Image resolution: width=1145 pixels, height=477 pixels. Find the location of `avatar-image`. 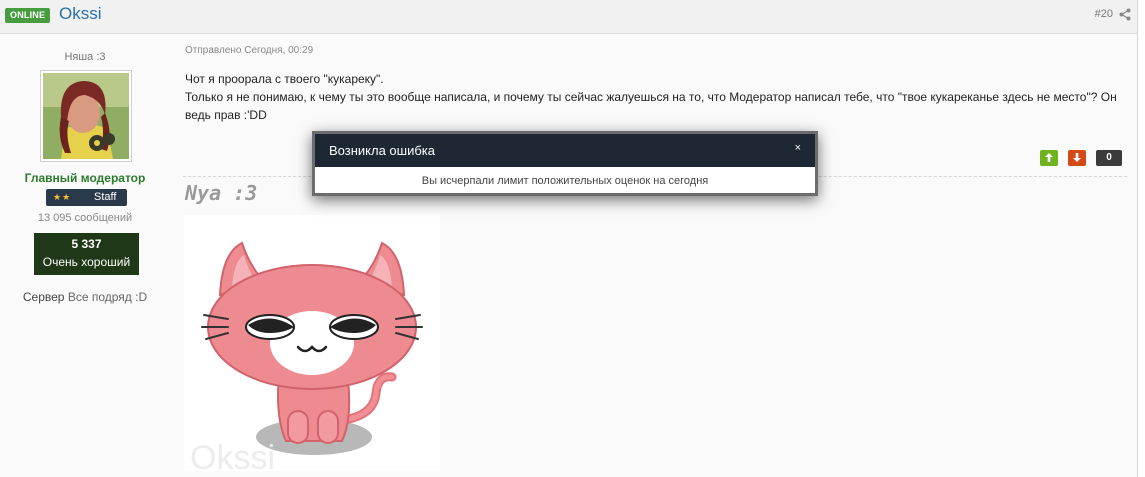

avatar-image is located at coordinates (86, 116).